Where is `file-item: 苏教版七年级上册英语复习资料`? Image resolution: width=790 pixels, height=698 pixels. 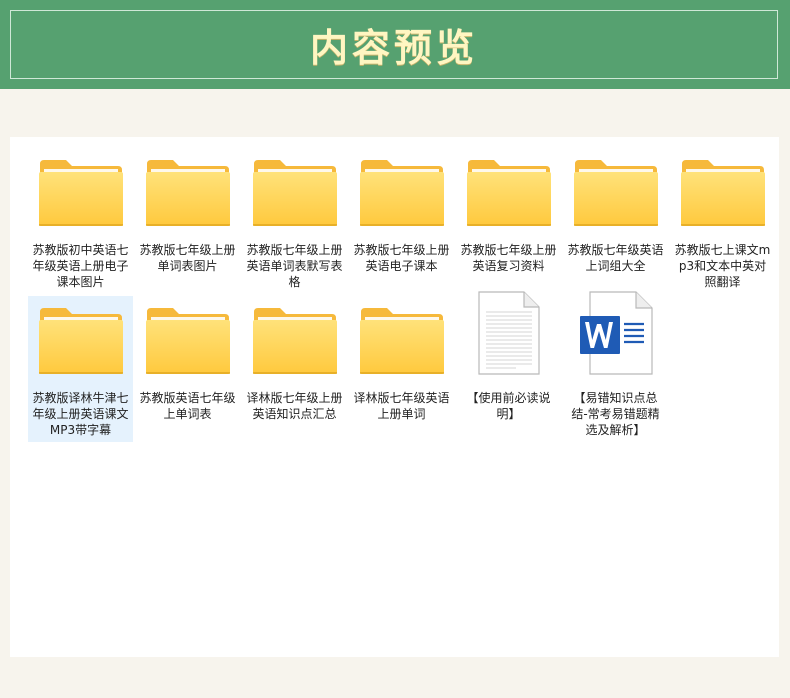 file-item: 苏教版七年级上册英语复习资料 is located at coordinates (508, 213).